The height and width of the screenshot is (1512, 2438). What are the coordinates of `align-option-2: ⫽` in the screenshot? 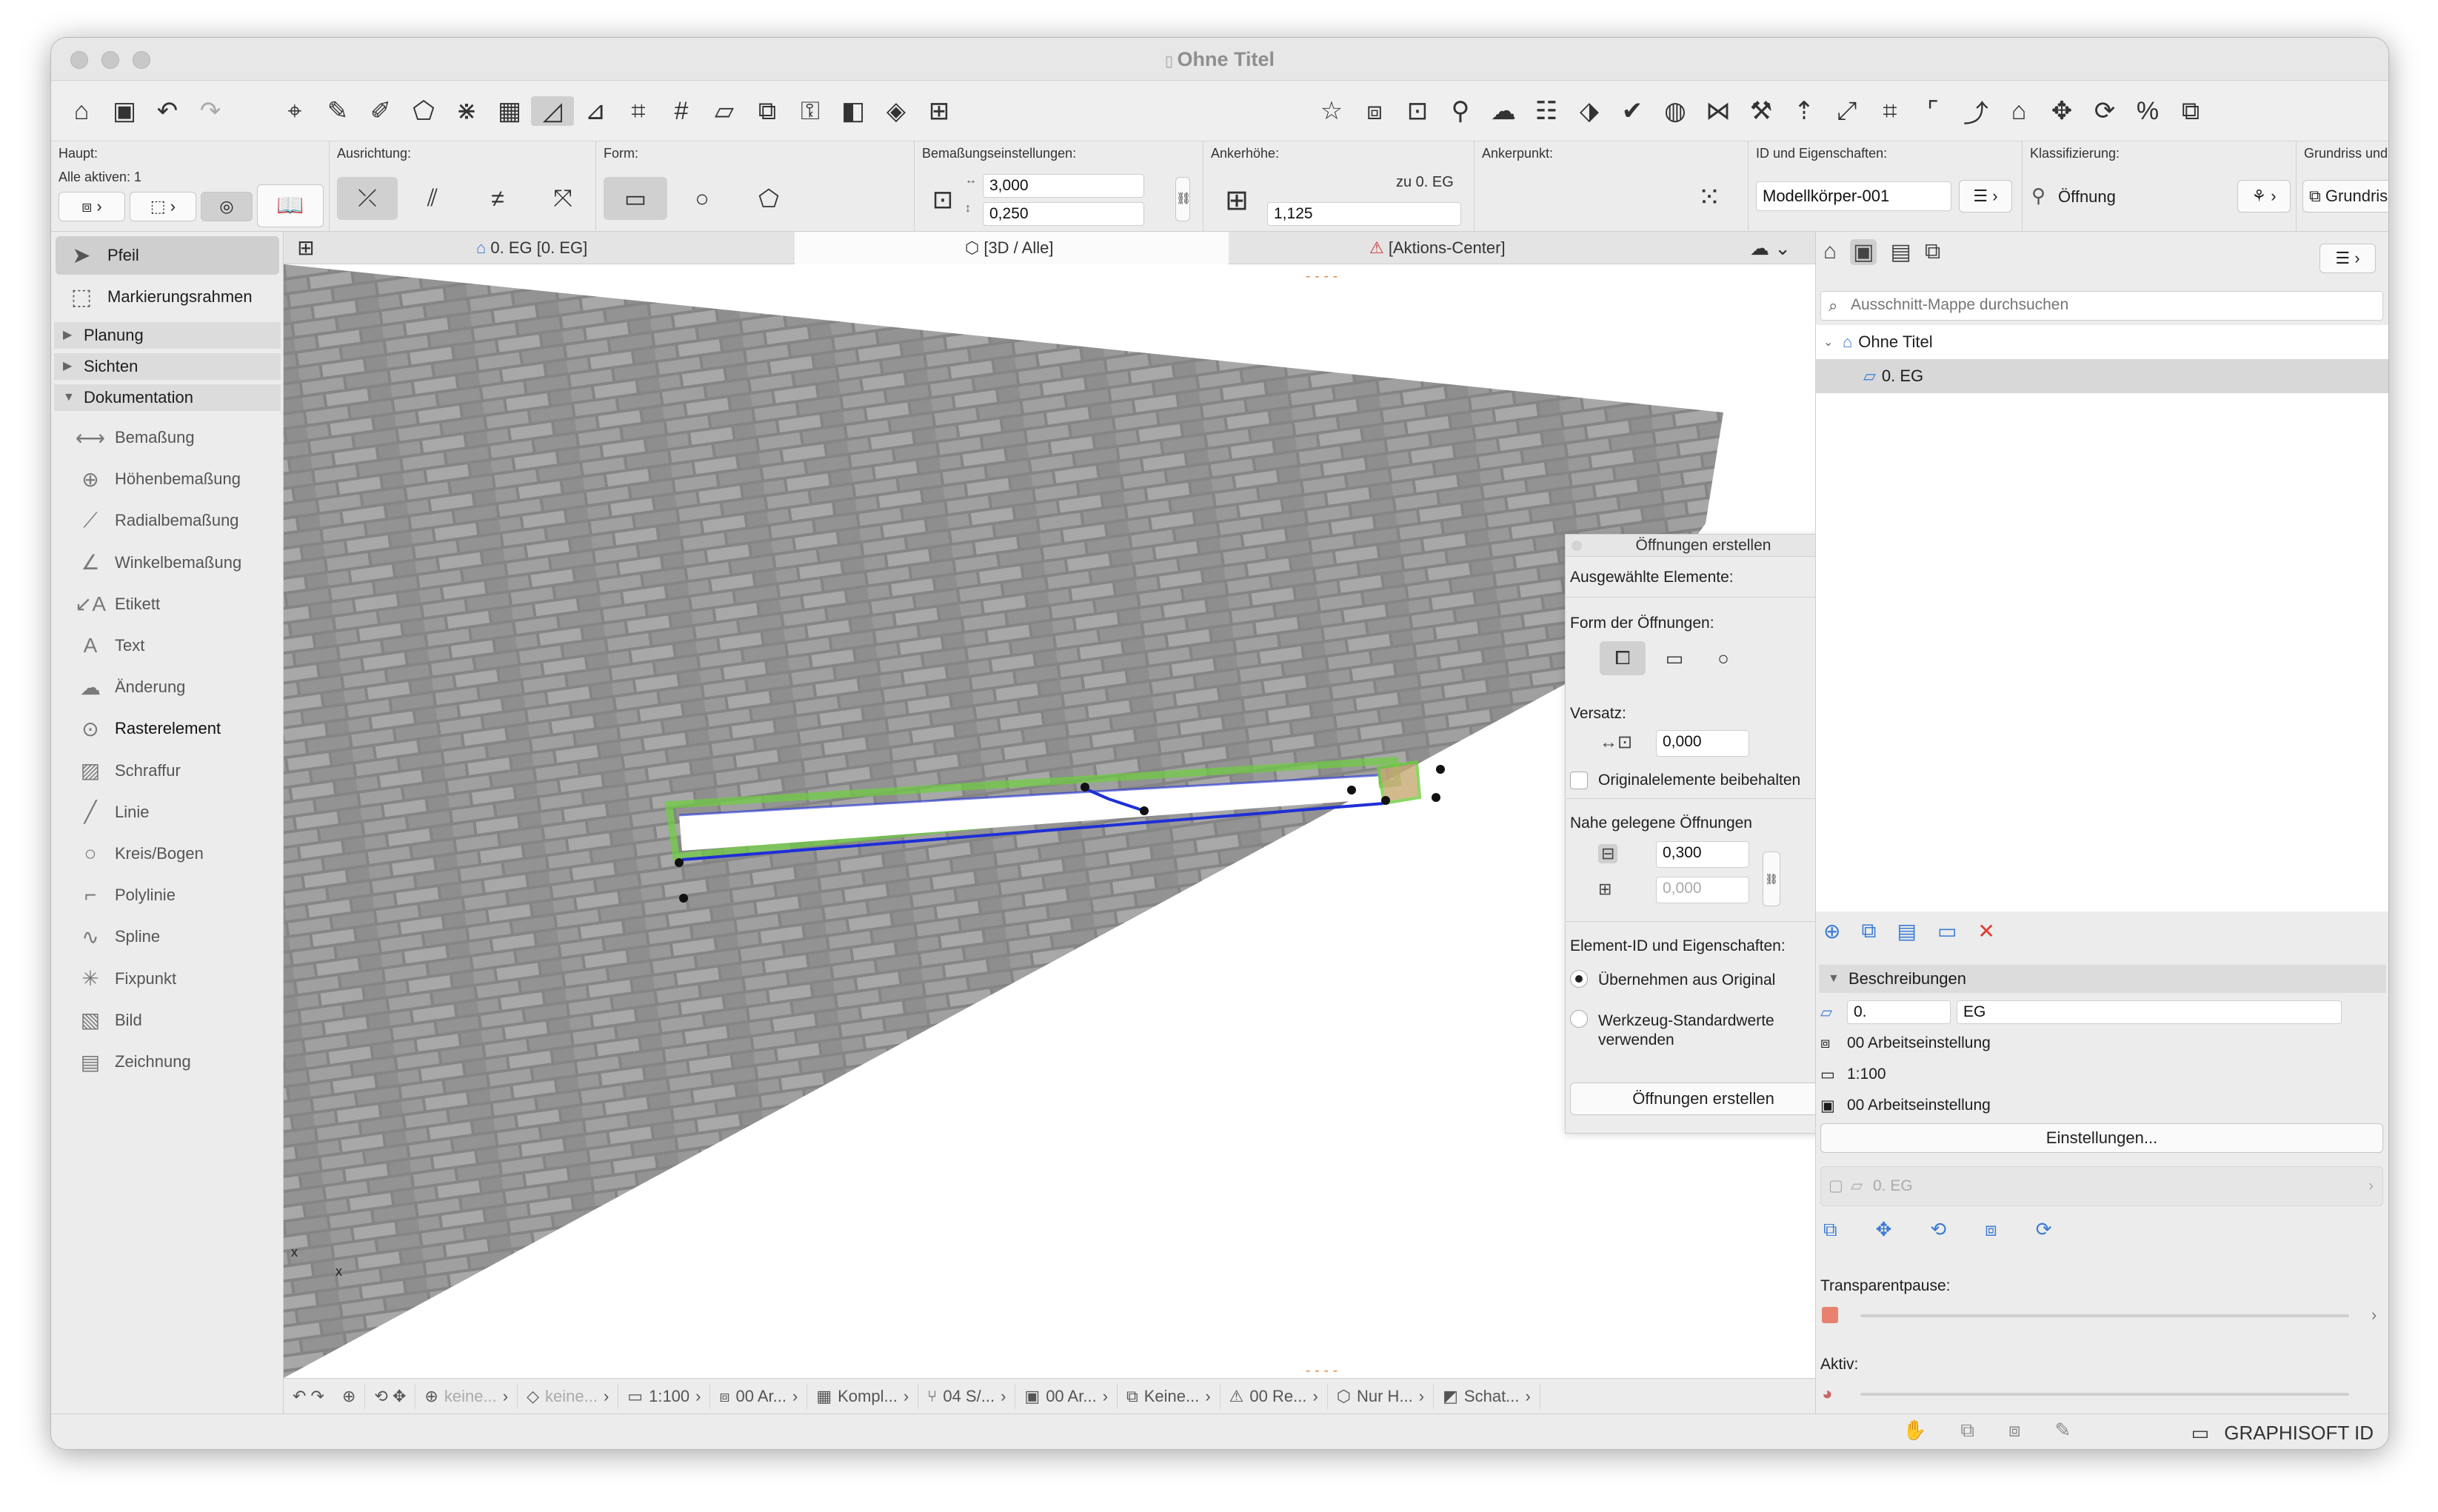 It's located at (433, 198).